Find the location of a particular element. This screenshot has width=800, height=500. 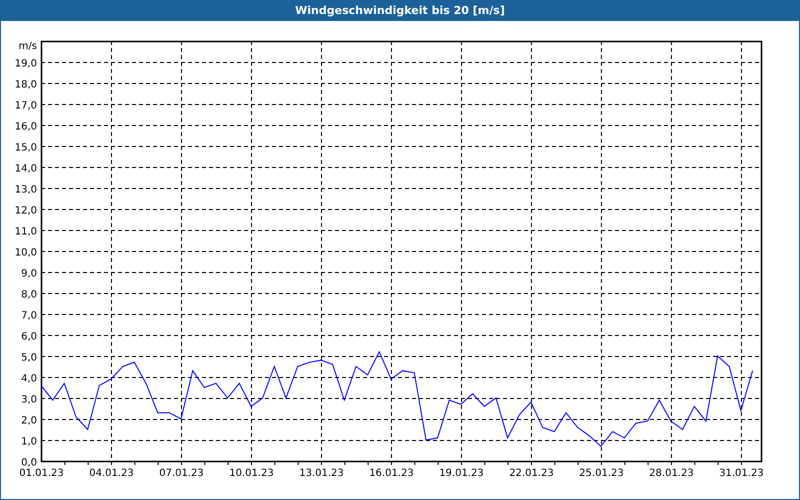

y-tick-label: 1,0 is located at coordinates (29, 442).